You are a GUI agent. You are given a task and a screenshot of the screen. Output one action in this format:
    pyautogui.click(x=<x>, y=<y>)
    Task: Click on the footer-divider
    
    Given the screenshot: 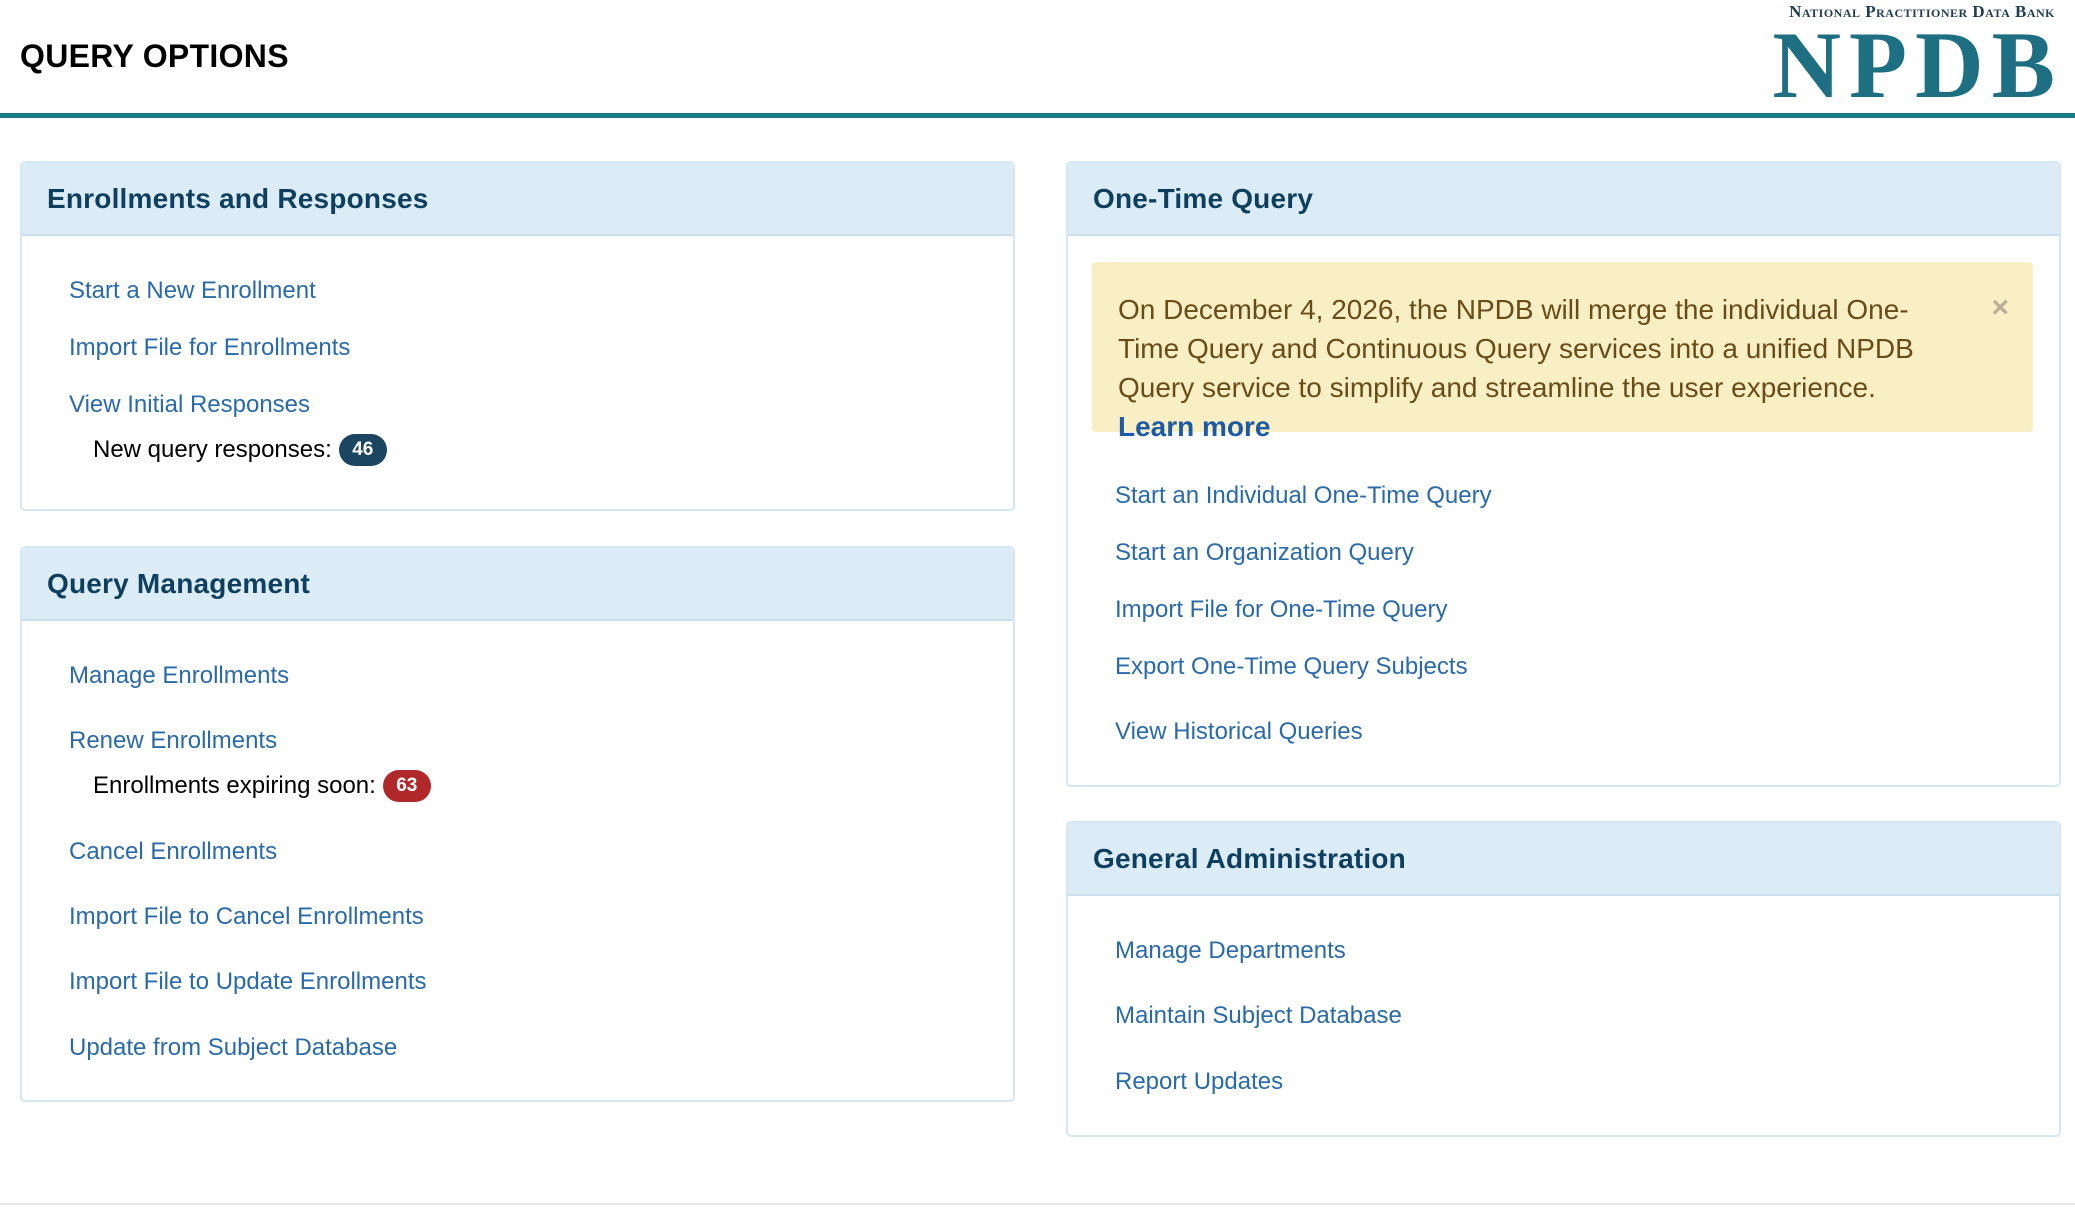 What is the action you would take?
    pyautogui.click(x=1037, y=1204)
    